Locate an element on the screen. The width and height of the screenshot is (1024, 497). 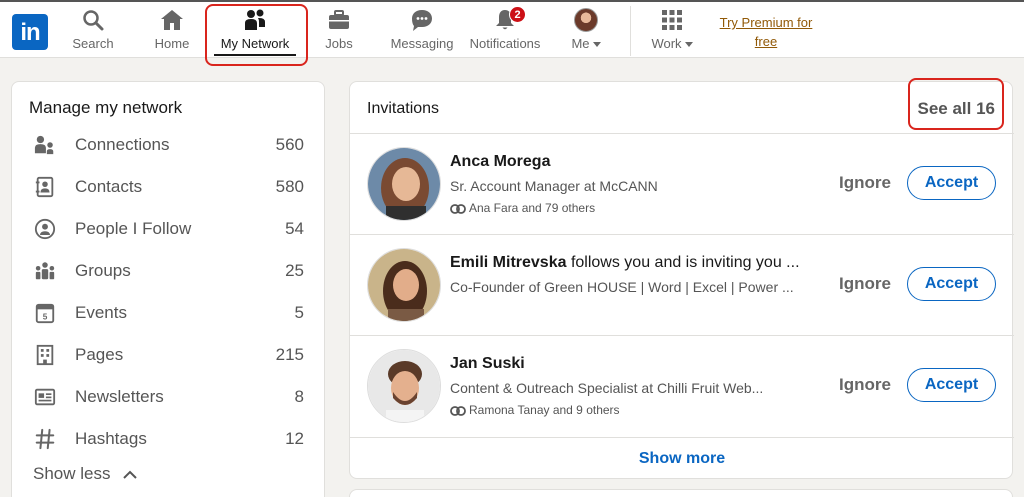
notification-badge: 2 is located at coordinates (517, 14).